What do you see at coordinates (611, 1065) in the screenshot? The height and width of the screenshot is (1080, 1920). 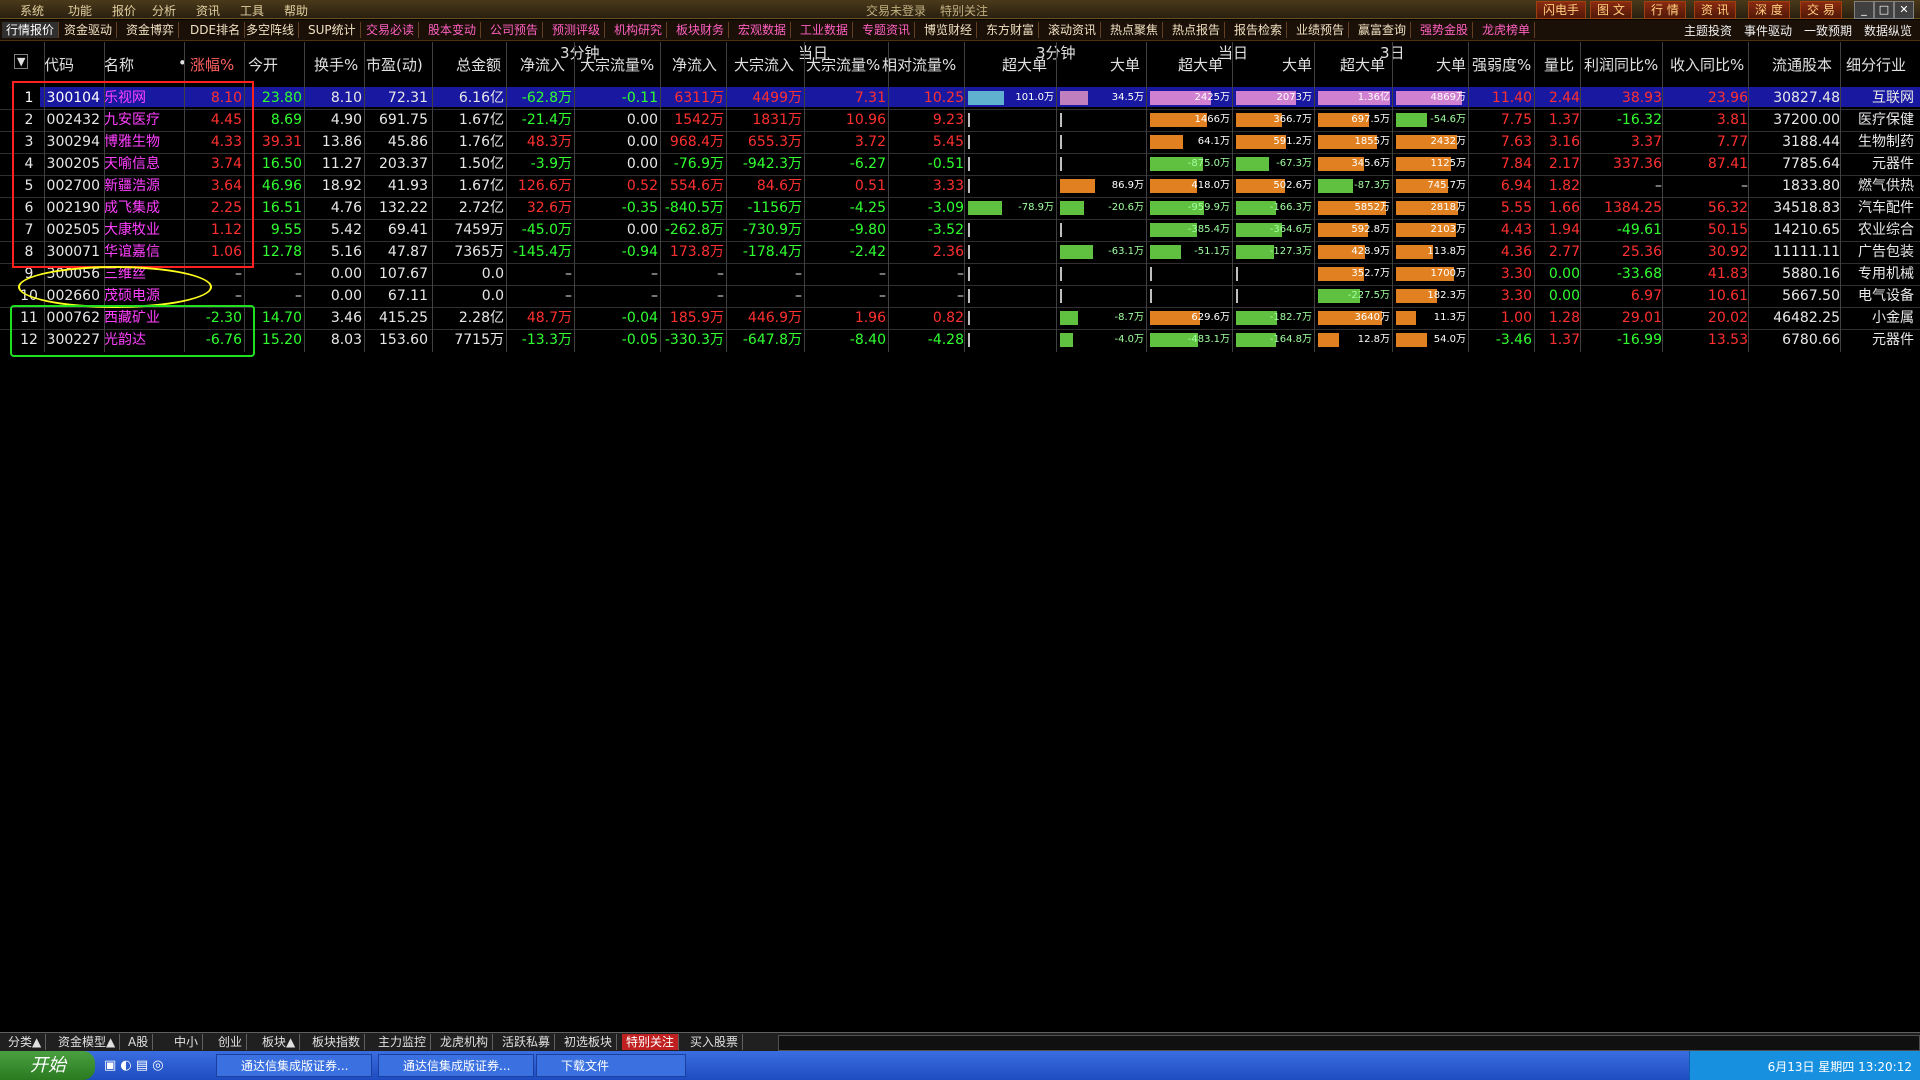 I see `taskbar-window-button: 下载文件` at bounding box center [611, 1065].